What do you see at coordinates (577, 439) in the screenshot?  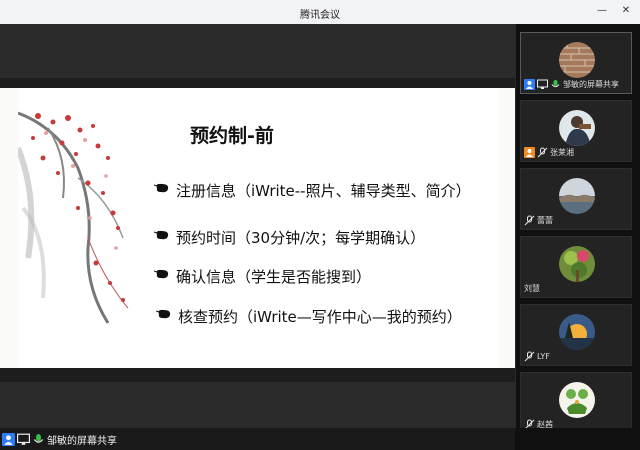 I see `sidebar-footer` at bounding box center [577, 439].